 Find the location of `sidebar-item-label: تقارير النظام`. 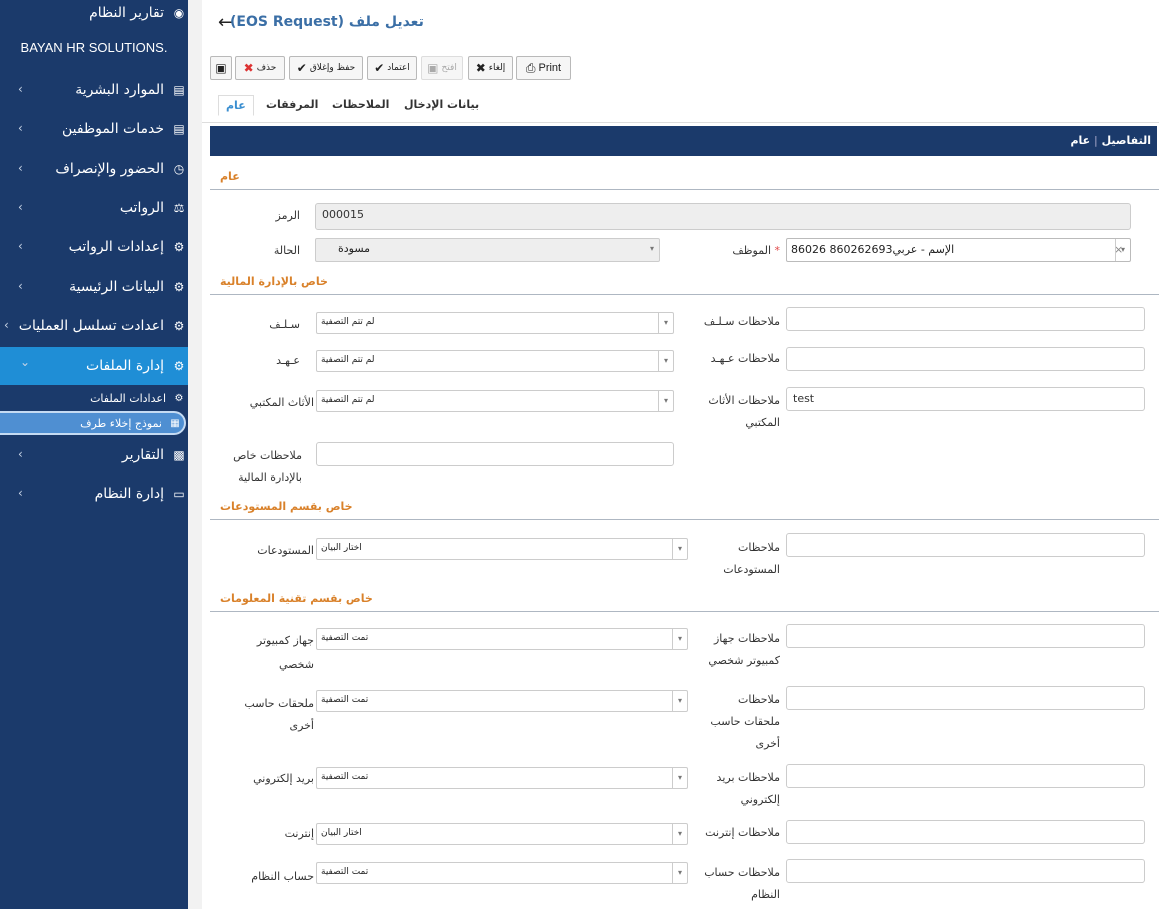

sidebar-item-label: تقارير النظام is located at coordinates (126, 13).